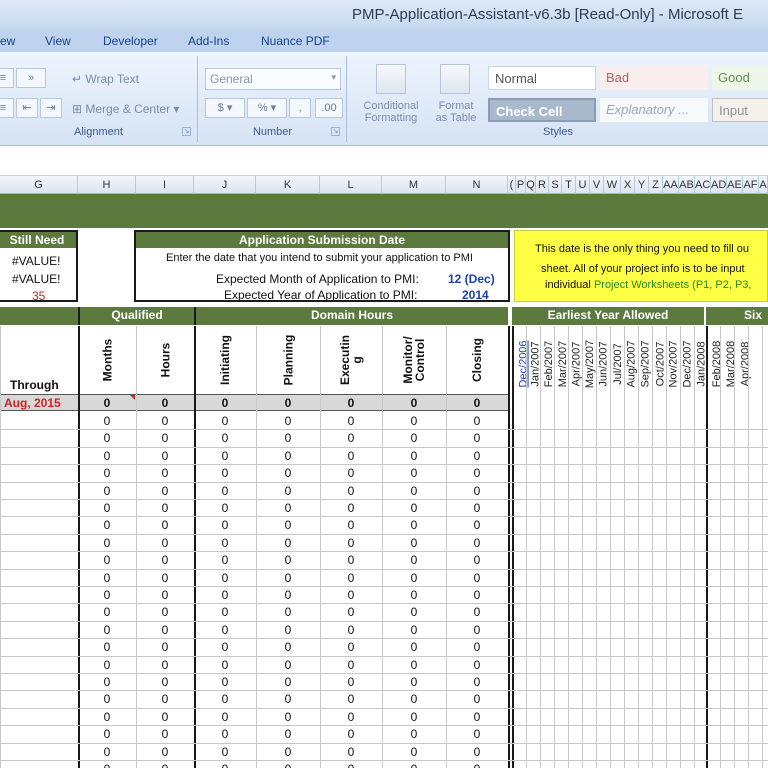 The width and height of the screenshot is (768, 768). I want to click on column-header-ac: AC, so click(703, 185).